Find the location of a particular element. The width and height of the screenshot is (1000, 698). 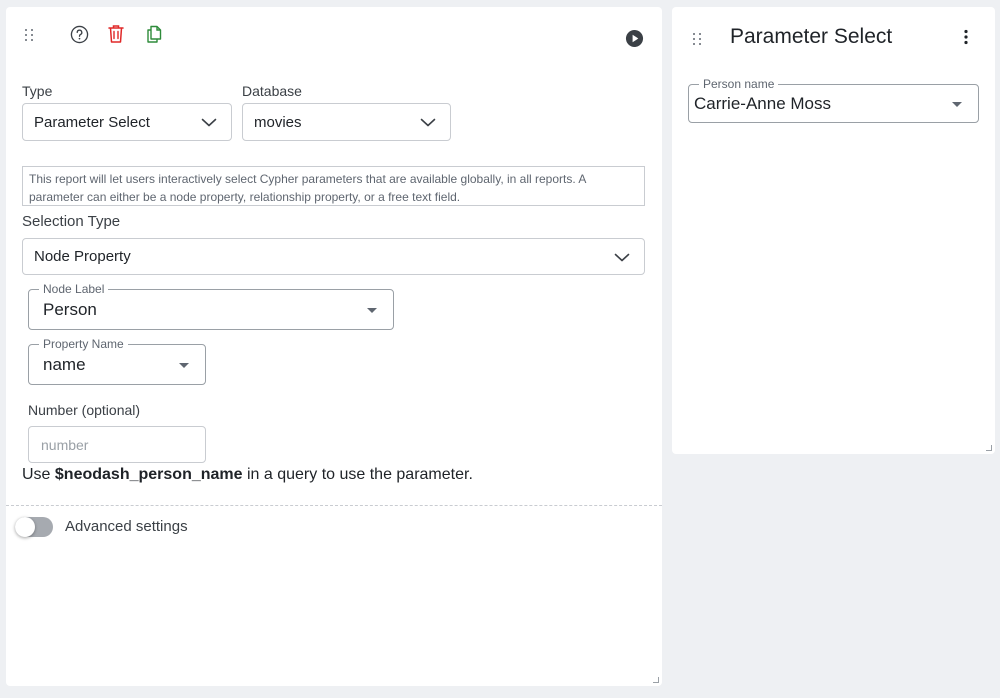

section-divider is located at coordinates (334, 505).